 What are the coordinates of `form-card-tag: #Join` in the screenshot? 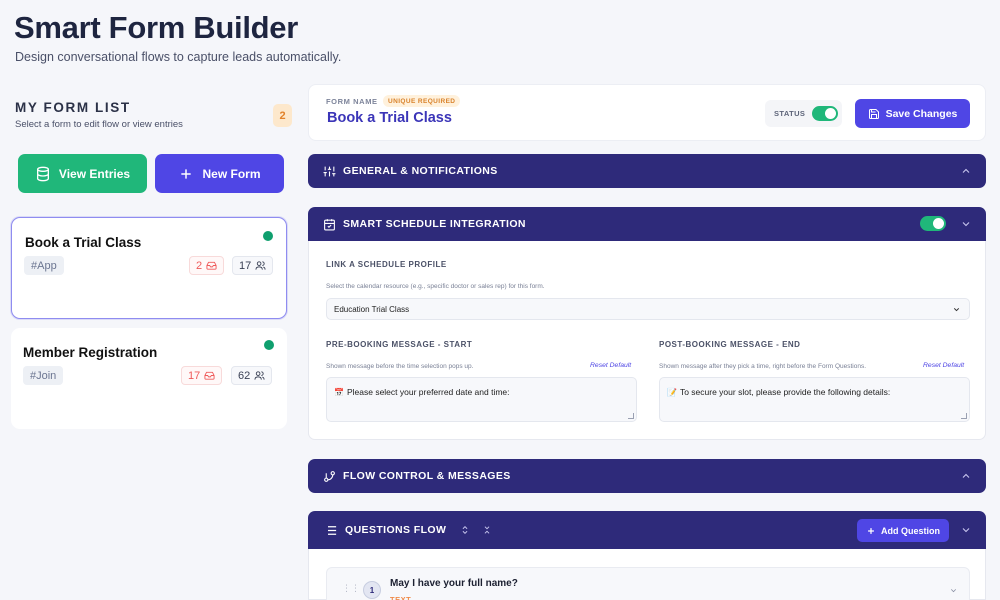 It's located at (43, 375).